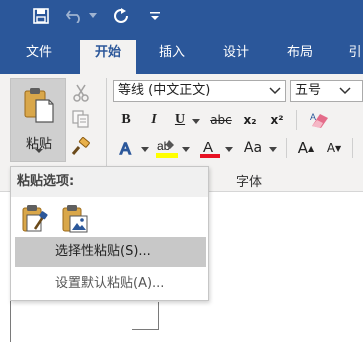 This screenshot has height=342, width=363. I want to click on grow-font-label: A, so click(303, 148).